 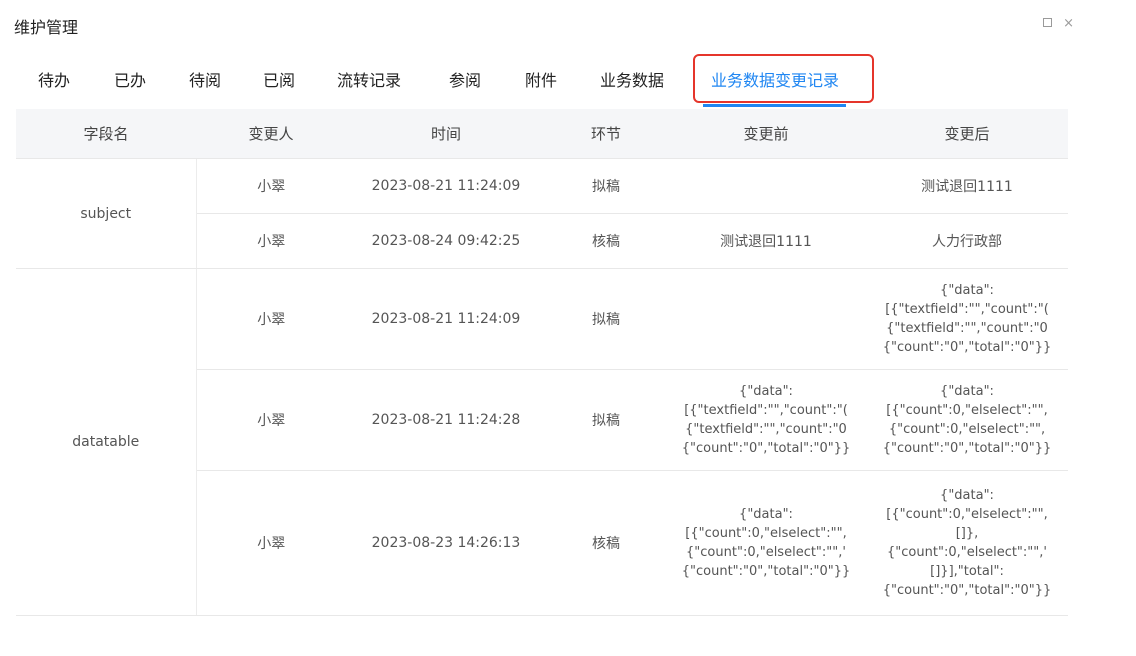 What do you see at coordinates (774, 105) in the screenshot?
I see `active-tab-underline` at bounding box center [774, 105].